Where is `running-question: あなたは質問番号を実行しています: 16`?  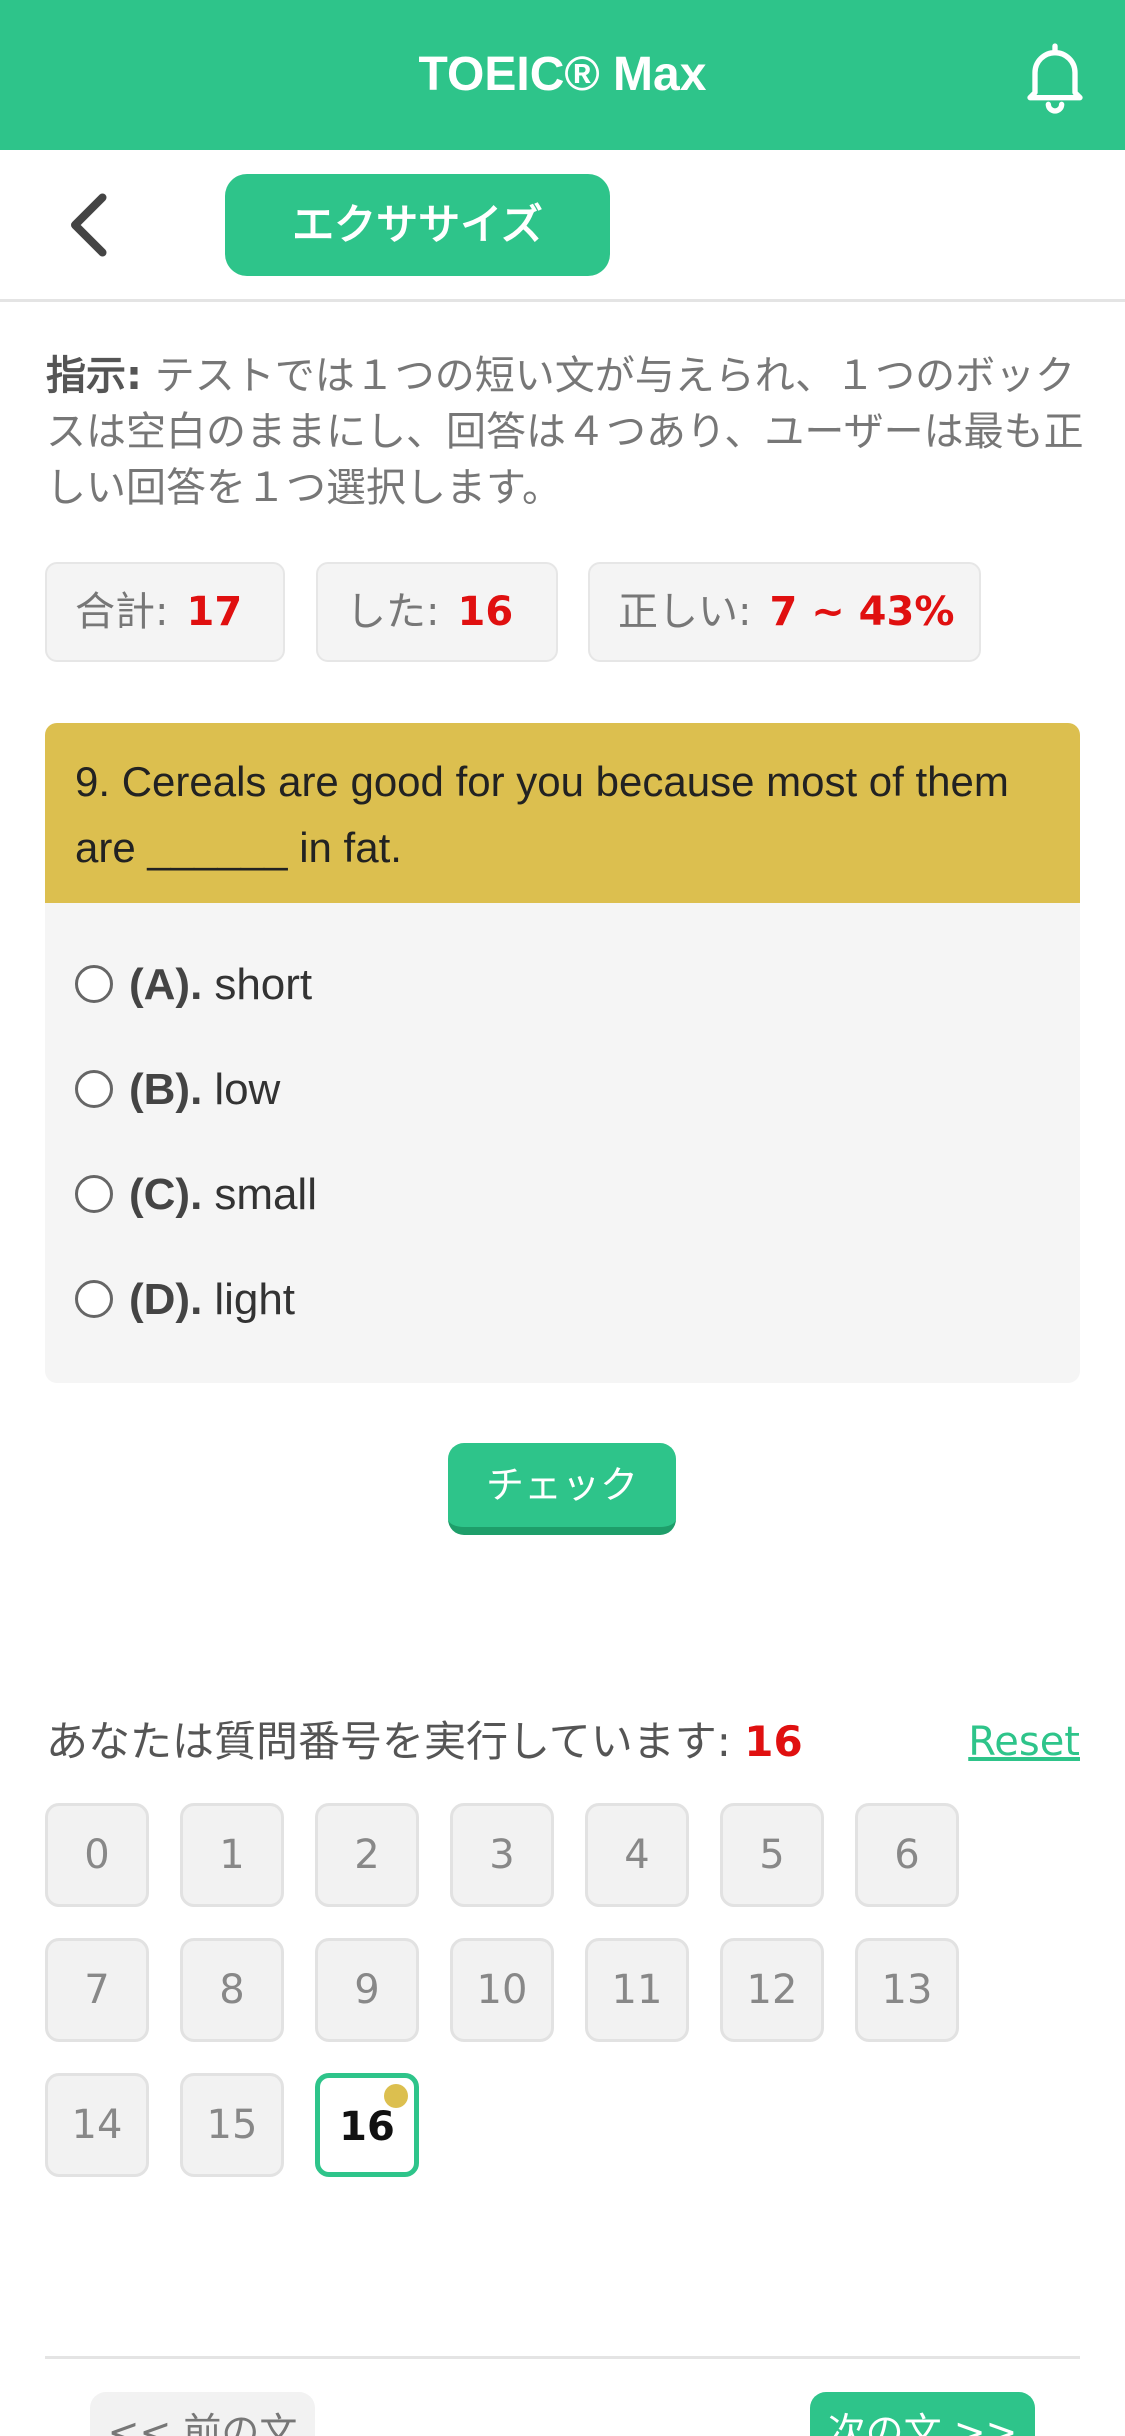
running-question: あなたは質問番号を実行しています: 16 is located at coordinates (424, 1742).